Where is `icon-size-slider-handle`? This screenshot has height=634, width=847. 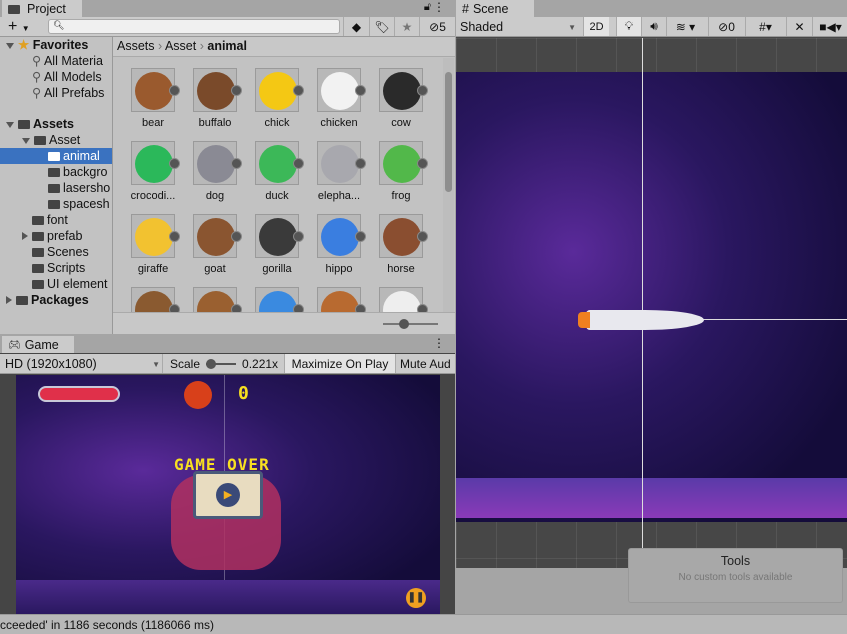 icon-size-slider-handle is located at coordinates (404, 324).